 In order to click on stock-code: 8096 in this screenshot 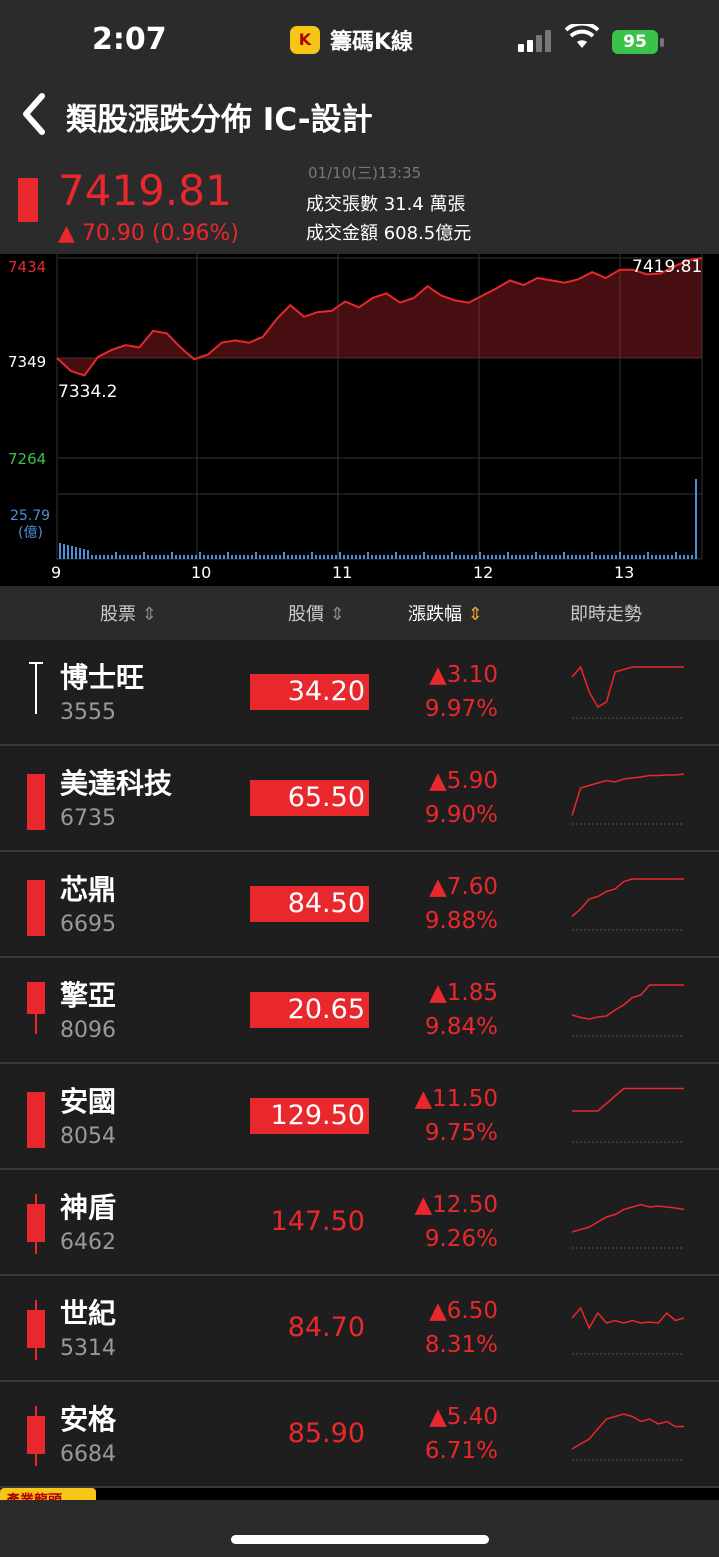, I will do `click(88, 1030)`.